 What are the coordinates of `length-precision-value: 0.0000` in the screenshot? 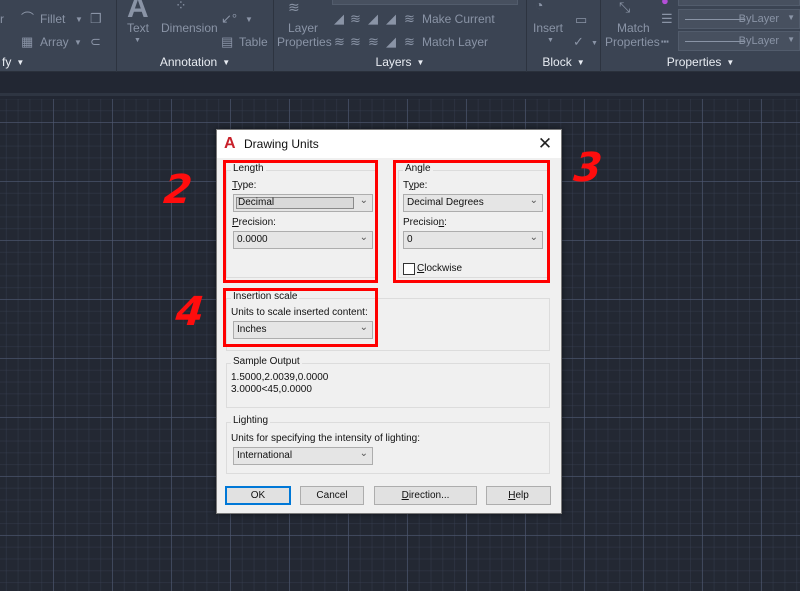 It's located at (252, 239).